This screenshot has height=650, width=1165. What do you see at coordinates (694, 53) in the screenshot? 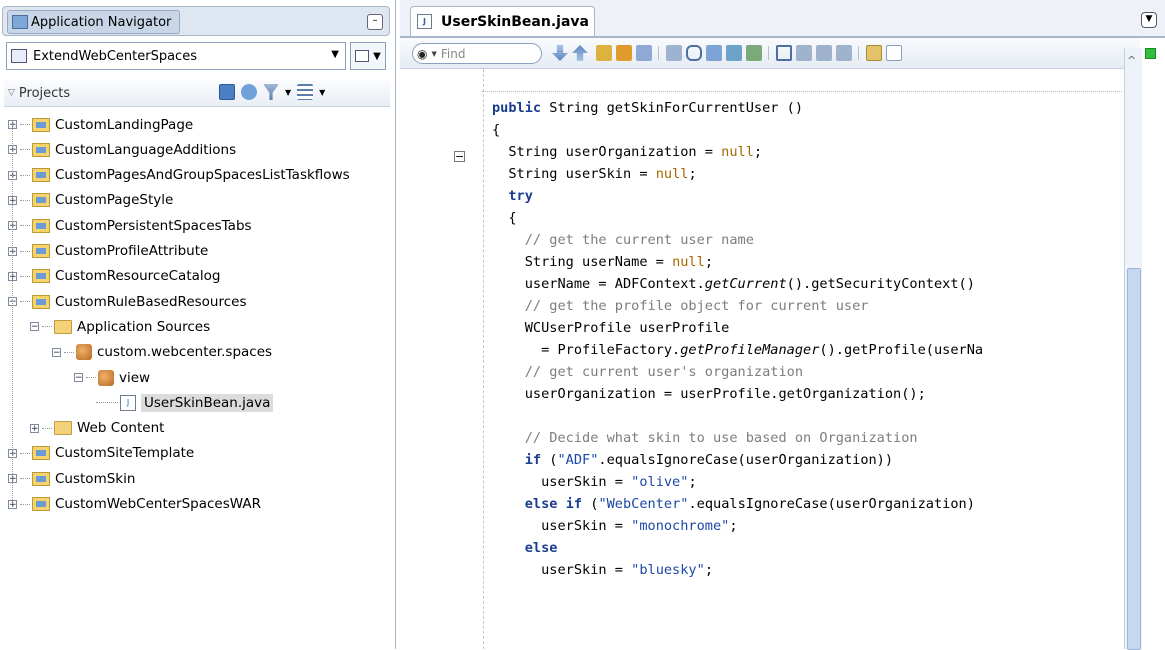
I see `braces-icon` at bounding box center [694, 53].